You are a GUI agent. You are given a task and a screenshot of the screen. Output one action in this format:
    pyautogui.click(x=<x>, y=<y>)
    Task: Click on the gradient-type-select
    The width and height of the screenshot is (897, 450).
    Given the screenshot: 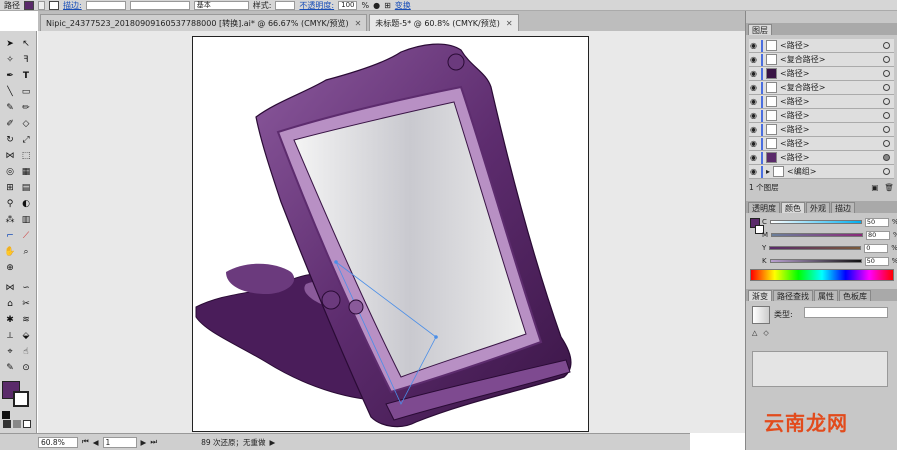 What is the action you would take?
    pyautogui.click(x=846, y=312)
    